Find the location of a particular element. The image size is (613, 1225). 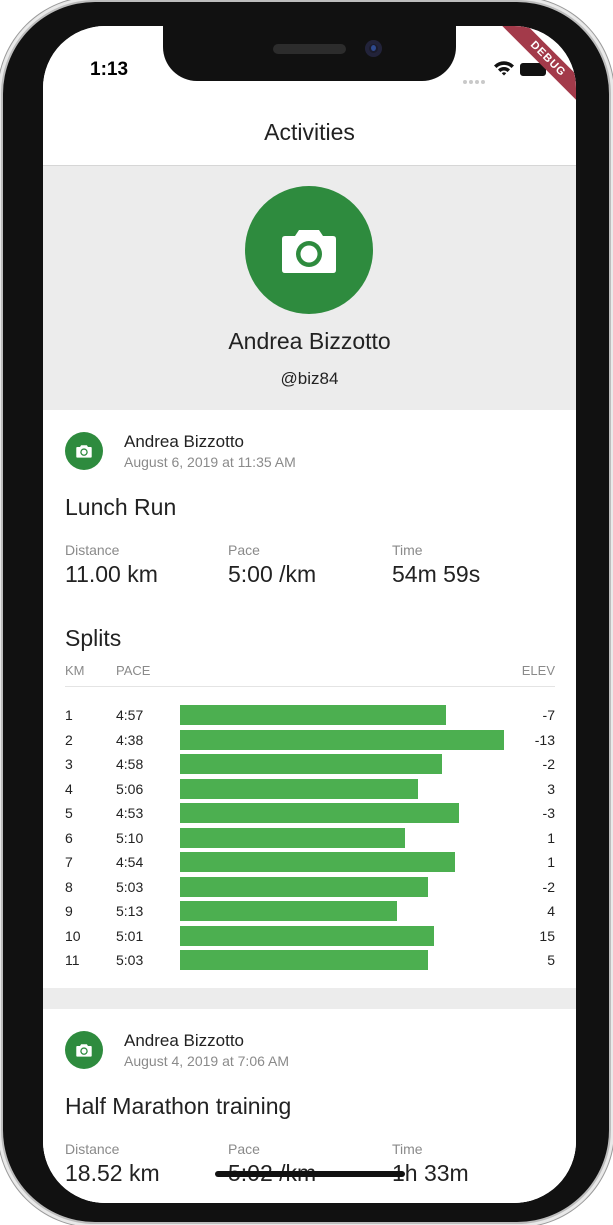

split-pace: 5:06 is located at coordinates (130, 788).